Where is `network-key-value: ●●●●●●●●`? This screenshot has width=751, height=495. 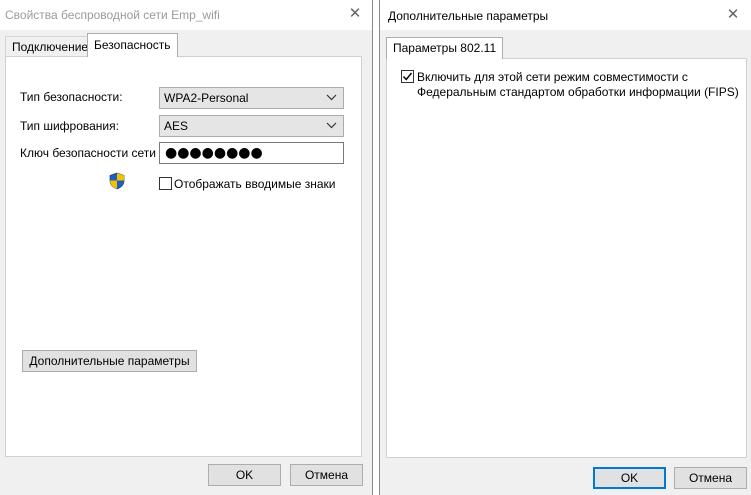 network-key-value: ●●●●●●●● is located at coordinates (214, 153).